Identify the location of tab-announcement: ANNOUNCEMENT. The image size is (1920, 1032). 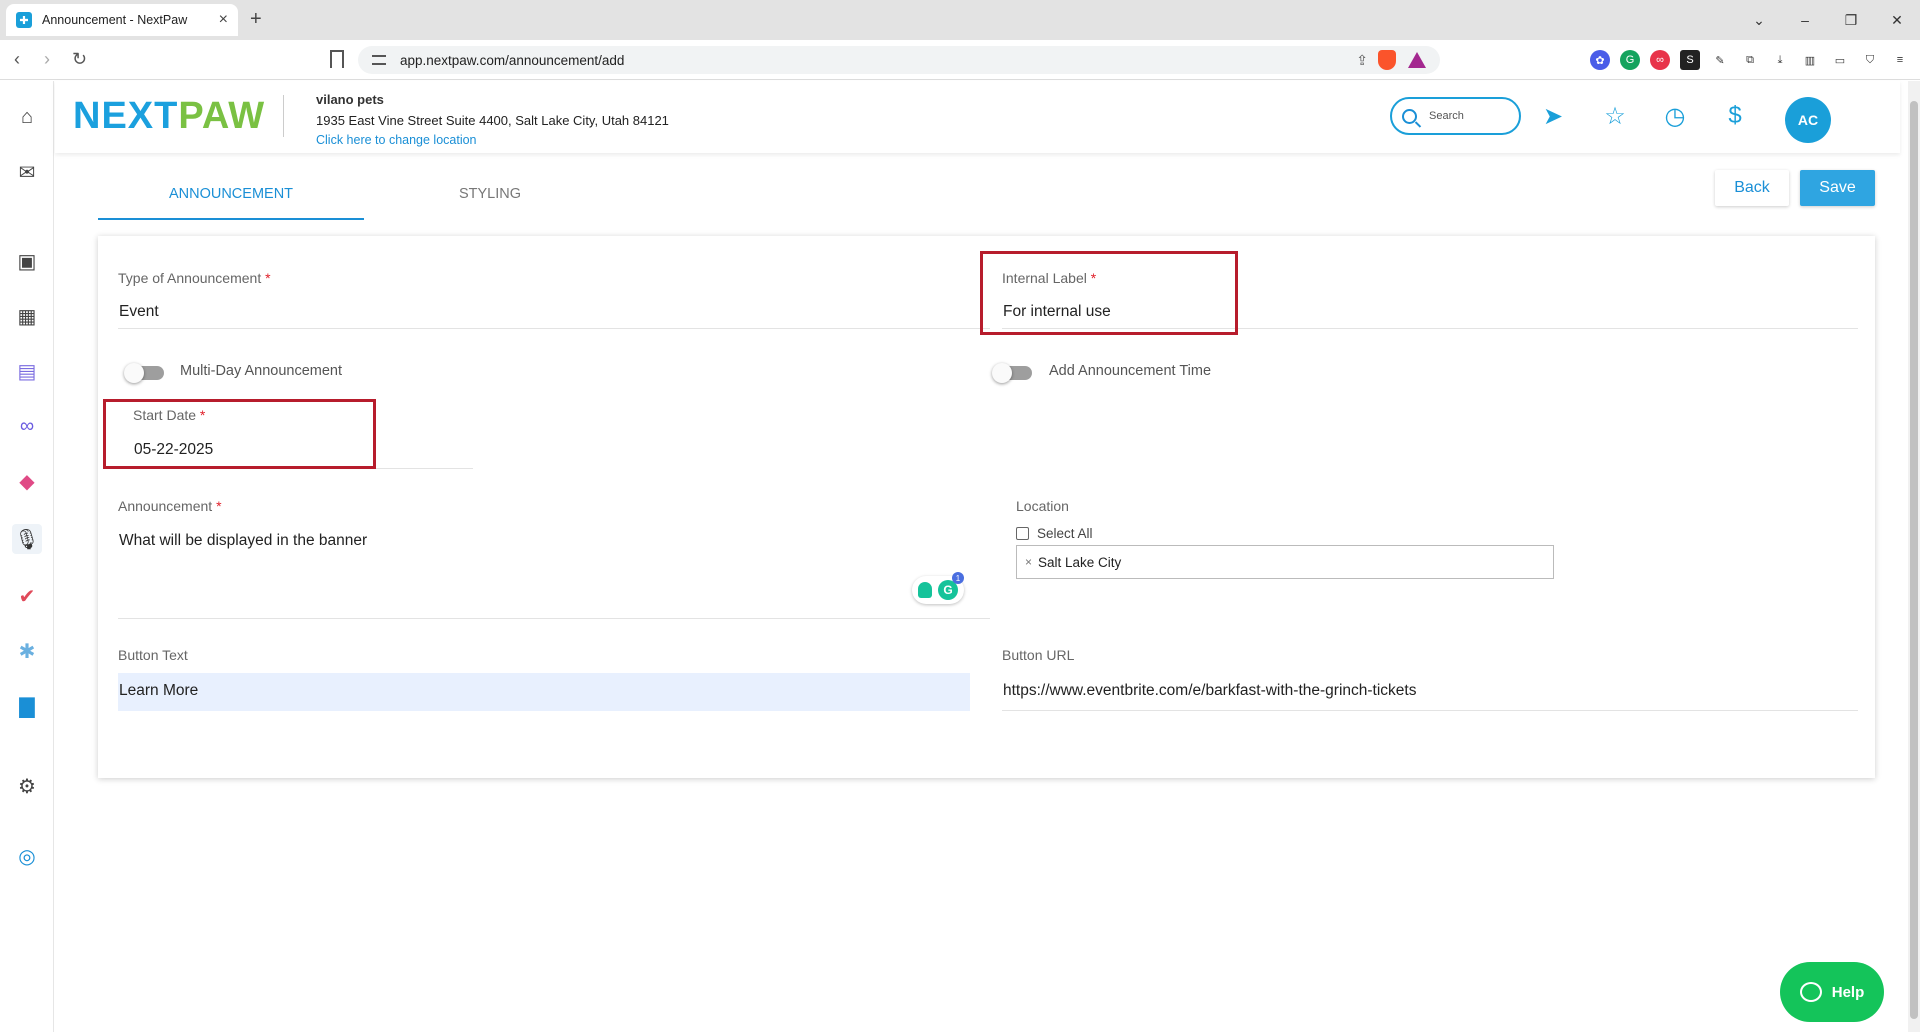
(231, 199).